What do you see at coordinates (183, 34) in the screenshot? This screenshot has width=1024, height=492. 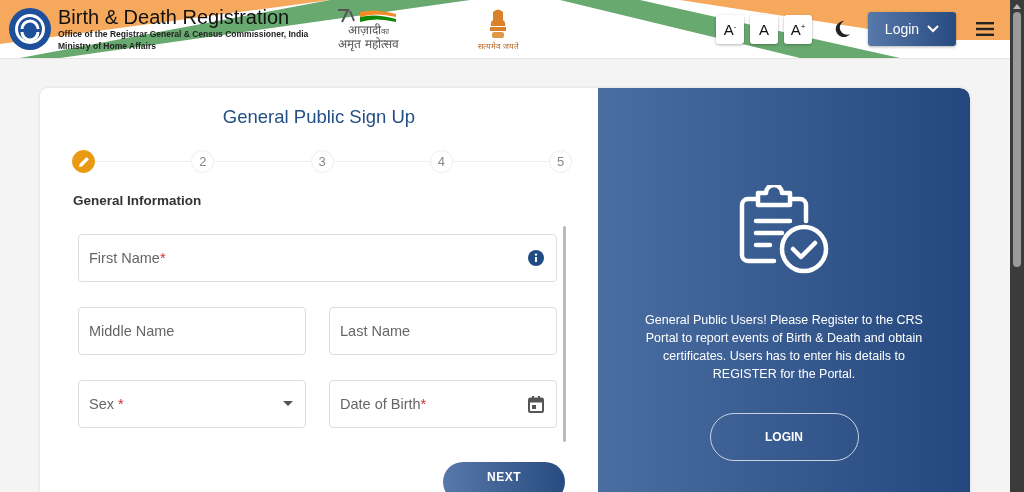 I see `site-subtitle: Office of the Registrar General & Census Commissioner, India` at bounding box center [183, 34].